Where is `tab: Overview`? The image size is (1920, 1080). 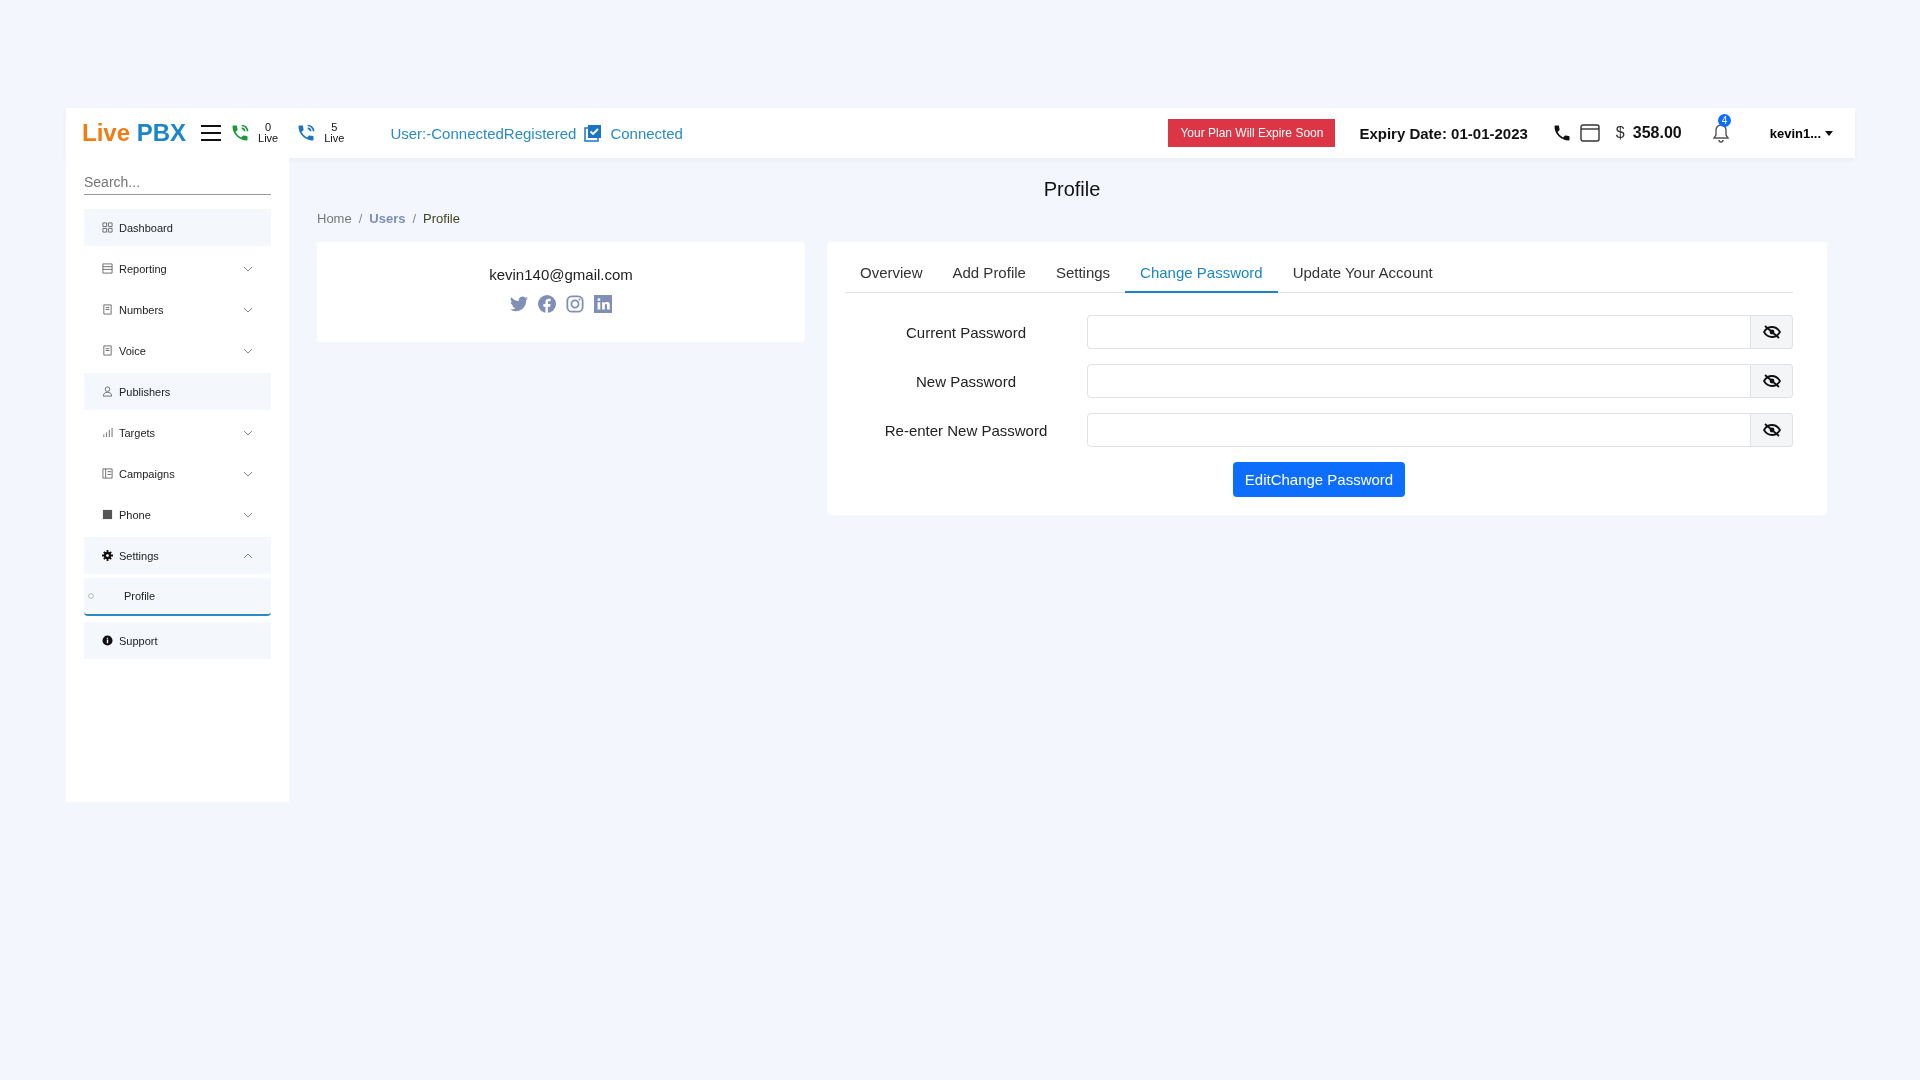
tab: Overview is located at coordinates (891, 274).